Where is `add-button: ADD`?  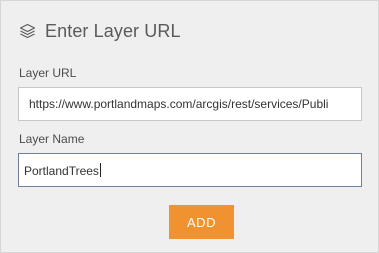
add-button: ADD is located at coordinates (201, 222).